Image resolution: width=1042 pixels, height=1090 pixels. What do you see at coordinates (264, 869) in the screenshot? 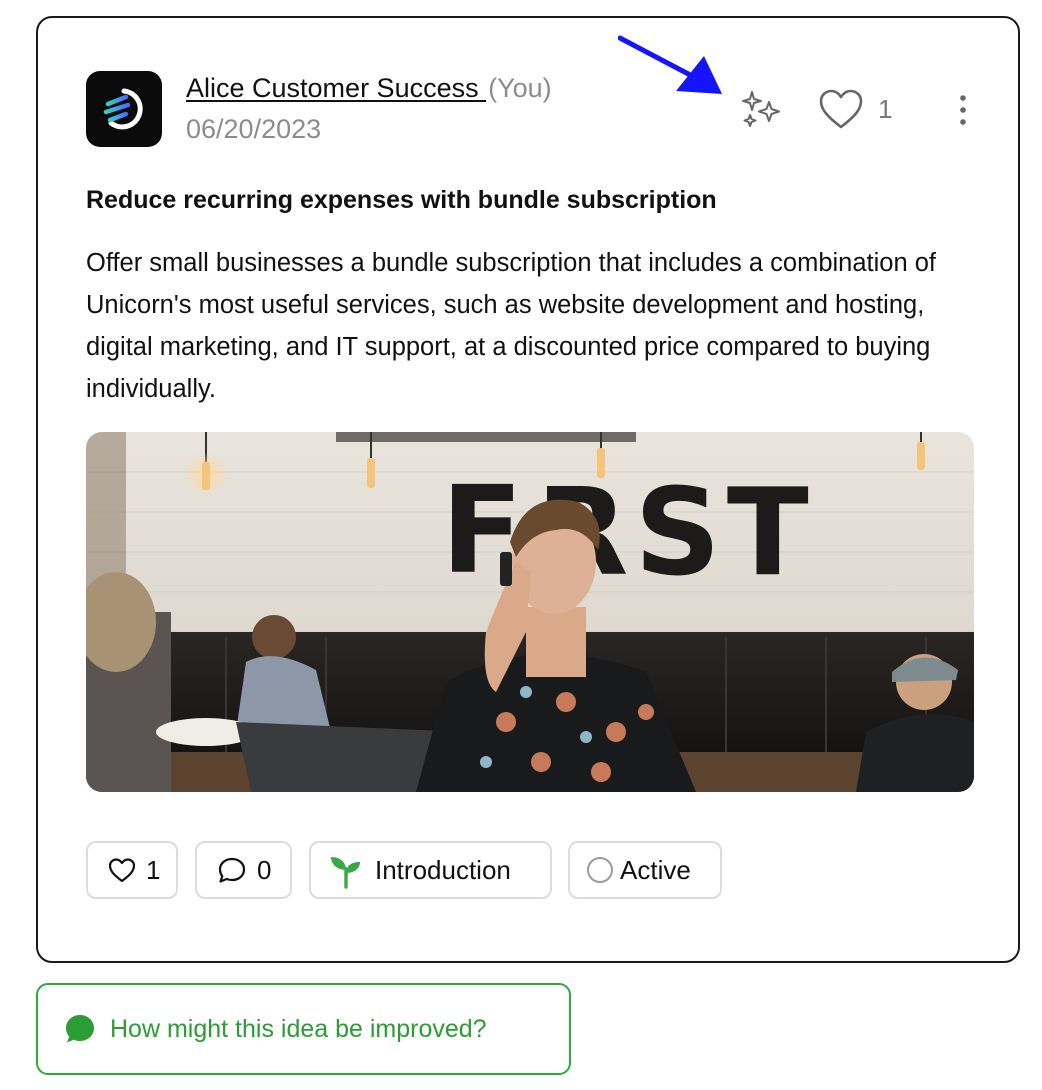
I see `comment-count: 0` at bounding box center [264, 869].